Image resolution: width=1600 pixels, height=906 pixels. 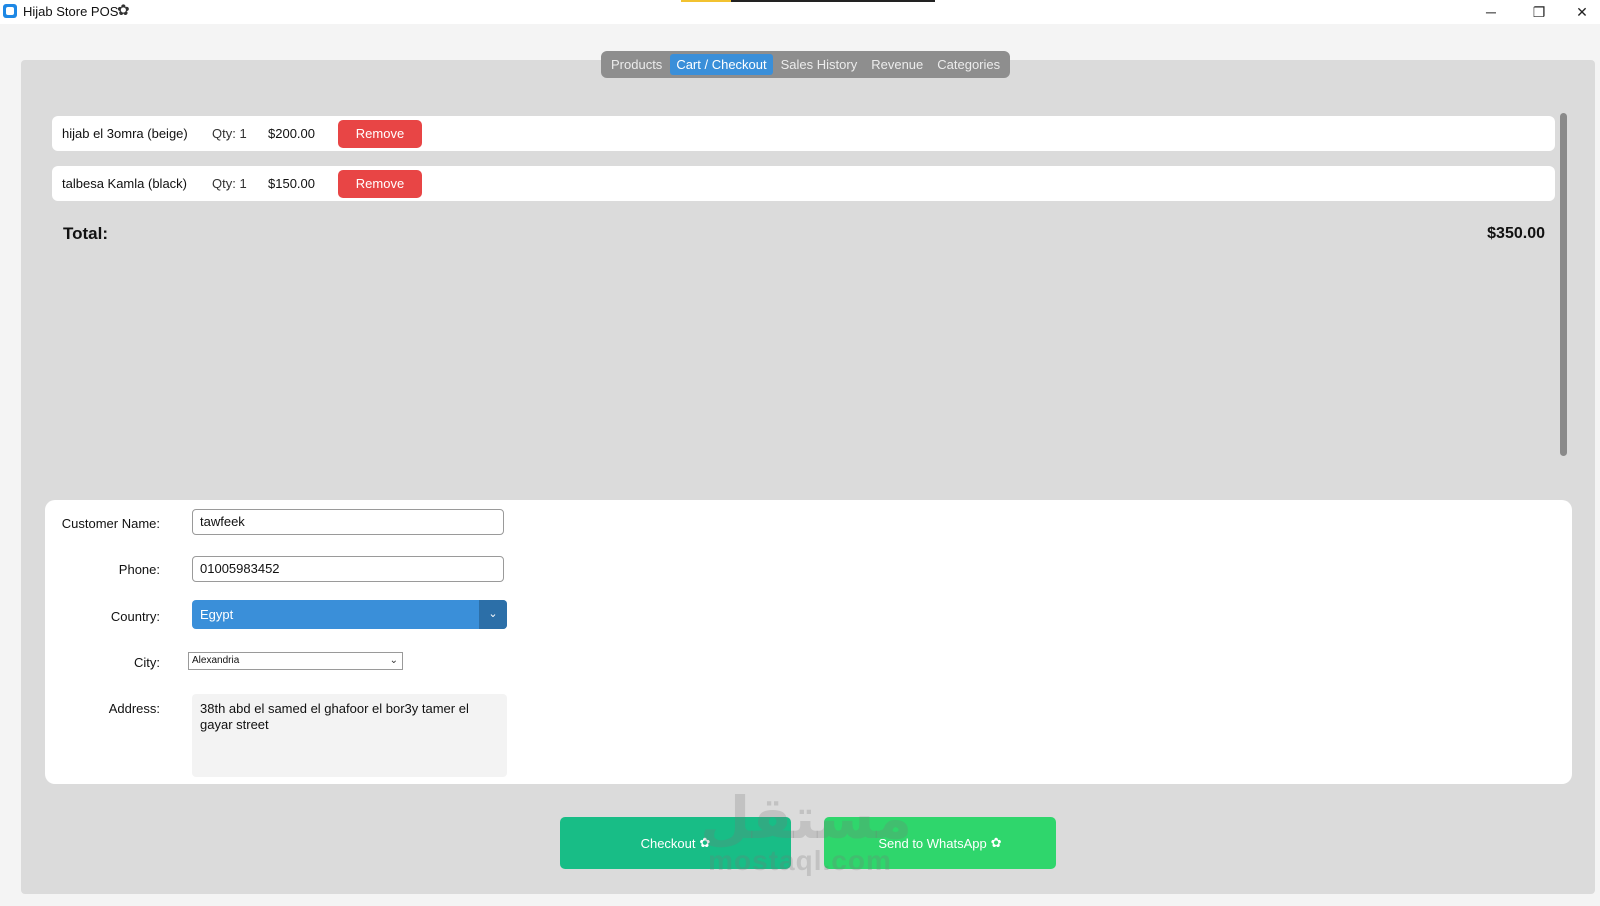 What do you see at coordinates (348, 522) in the screenshot?
I see `customer-name-field: tawfeek` at bounding box center [348, 522].